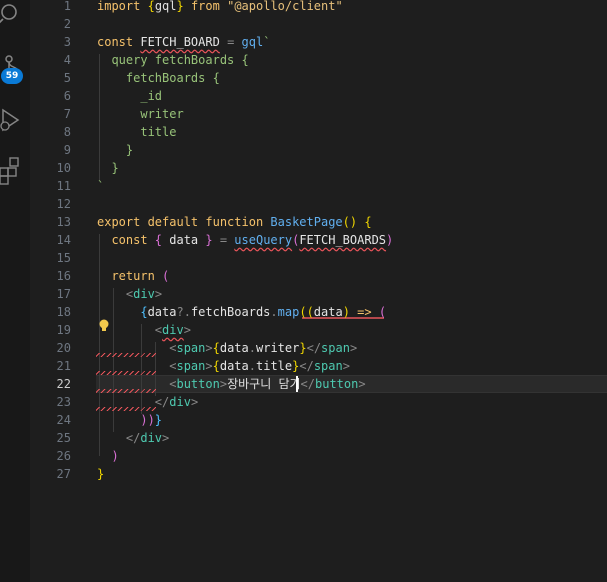 The image size is (607, 582). Describe the element at coordinates (67, 24) in the screenshot. I see `line-number: 2` at that location.